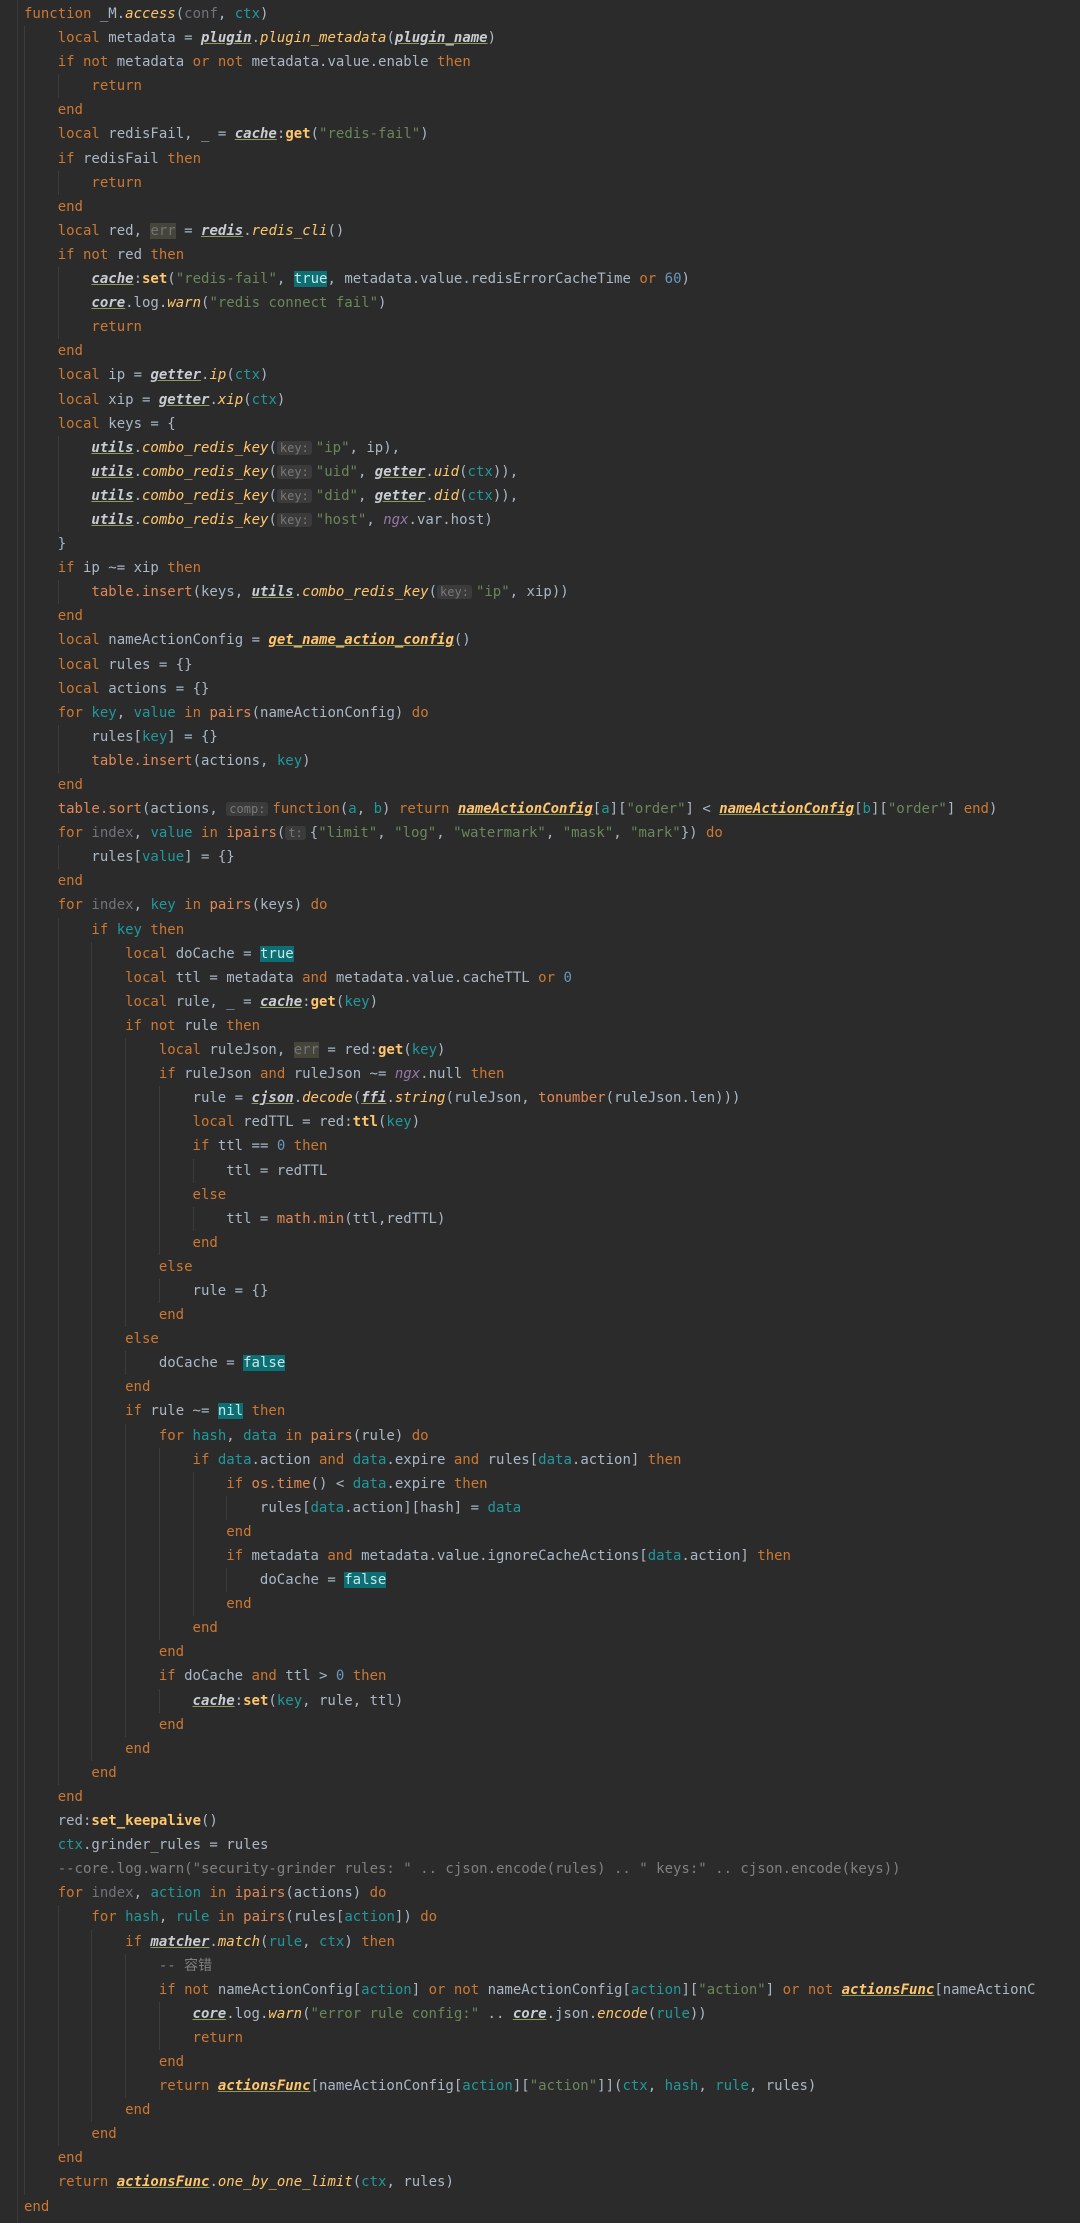 This screenshot has width=1080, height=2223. What do you see at coordinates (552, 375) in the screenshot?
I see `code-line: local ip = getter.ip(ctx)` at bounding box center [552, 375].